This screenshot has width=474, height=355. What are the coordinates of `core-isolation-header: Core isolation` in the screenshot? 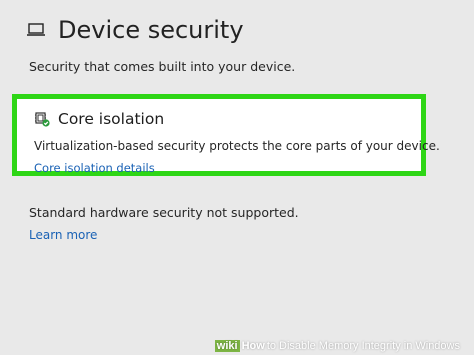 It's located at (99, 119).